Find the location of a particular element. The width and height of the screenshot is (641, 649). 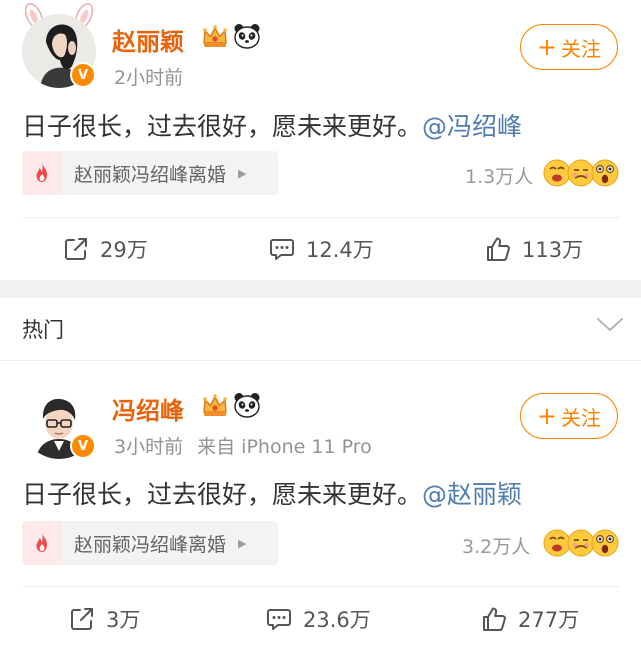

post-time: 3小时前 is located at coordinates (149, 447).